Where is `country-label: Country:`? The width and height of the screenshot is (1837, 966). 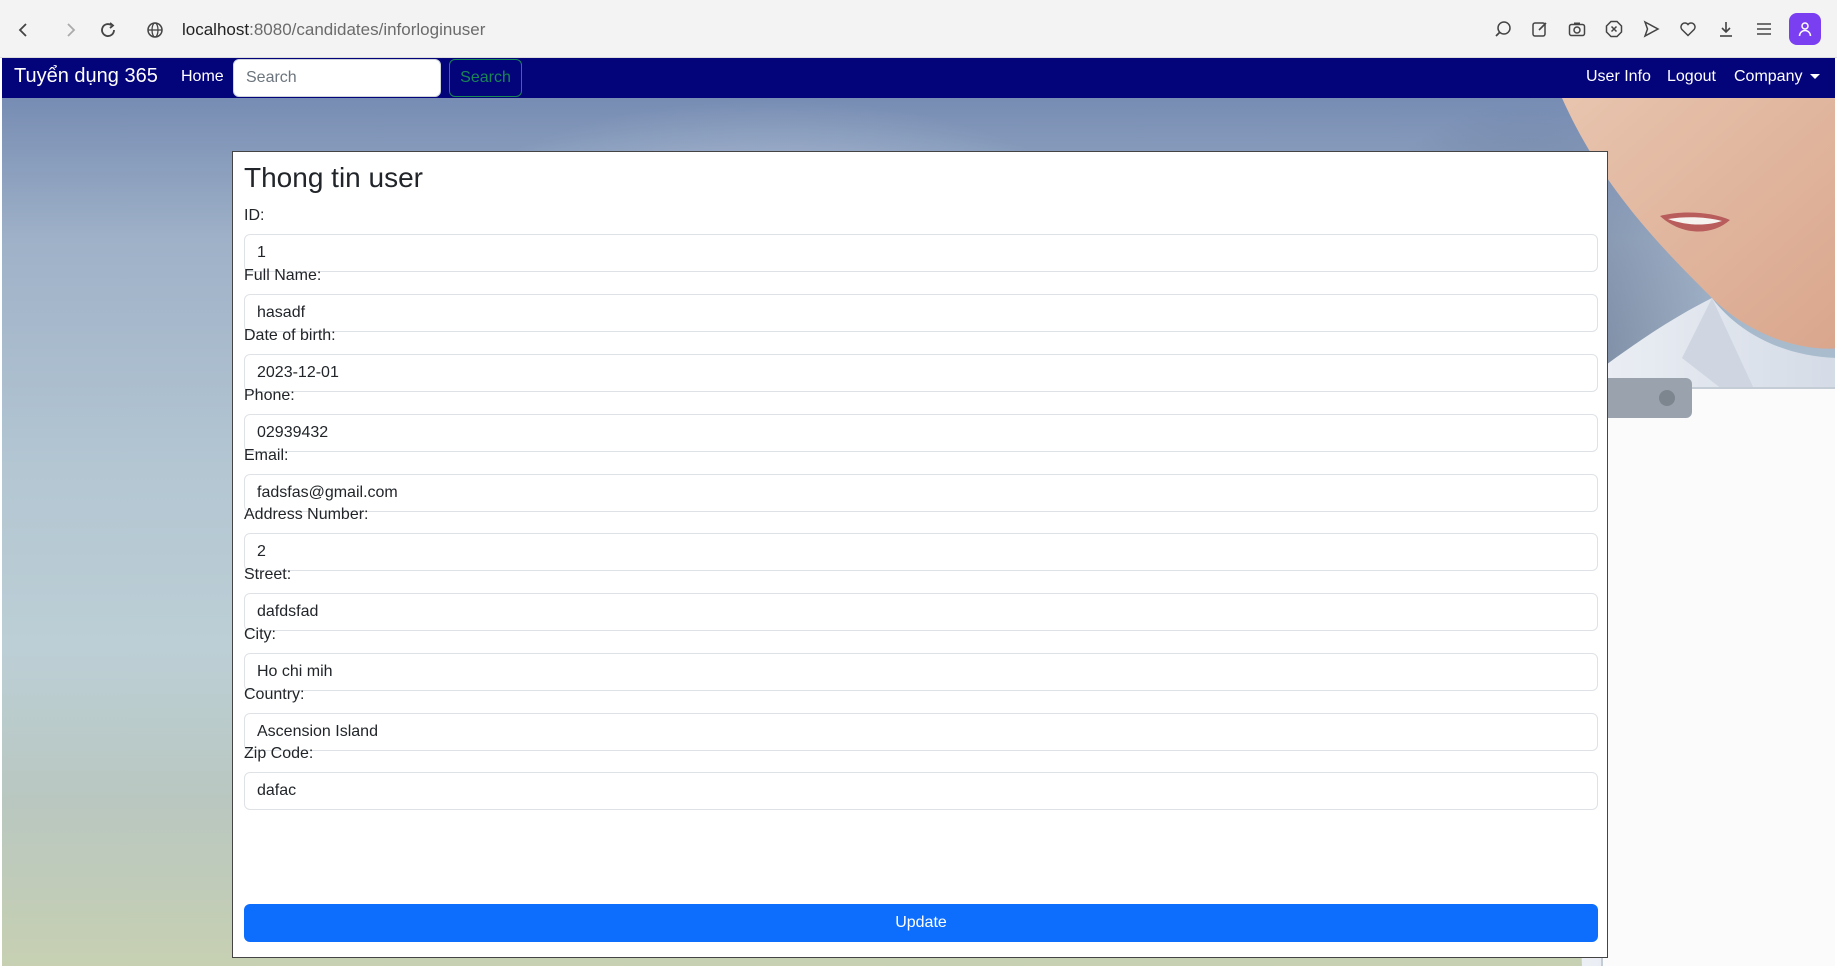 country-label: Country: is located at coordinates (274, 694).